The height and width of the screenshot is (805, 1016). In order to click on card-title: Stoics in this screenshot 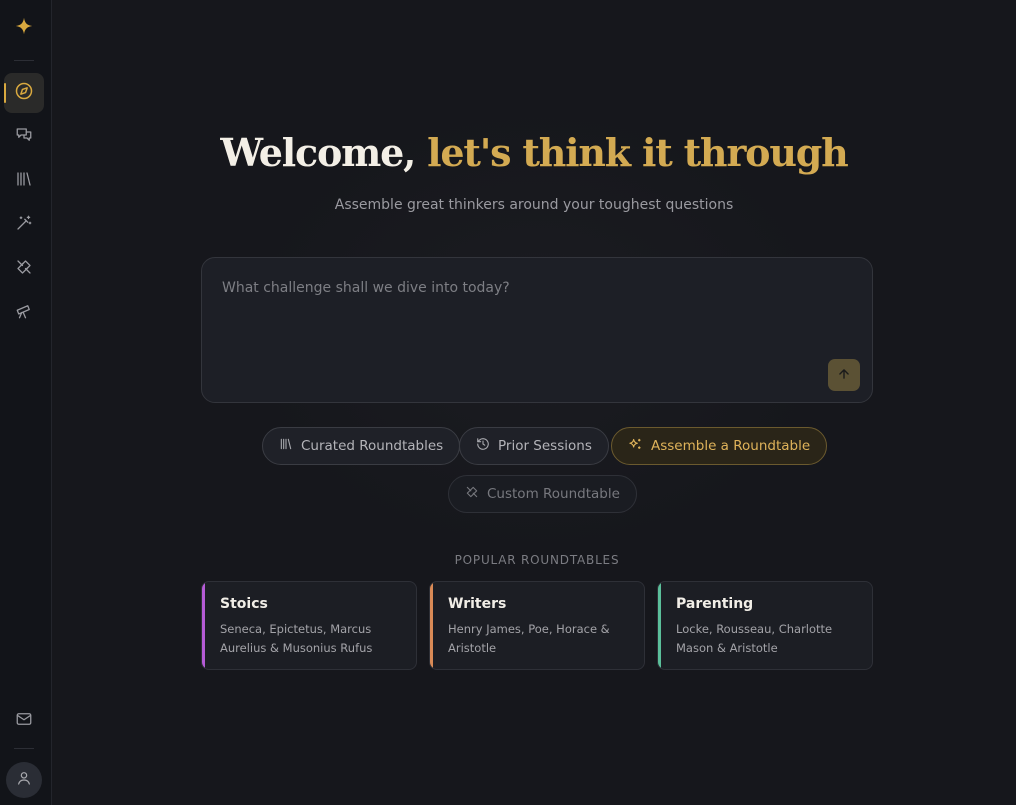, I will do `click(244, 604)`.